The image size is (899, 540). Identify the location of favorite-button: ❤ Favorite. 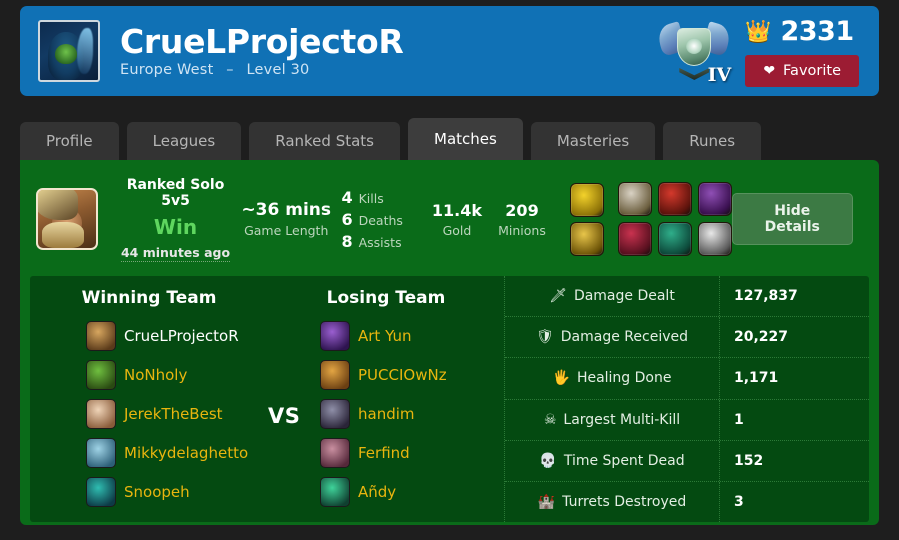
(802, 70).